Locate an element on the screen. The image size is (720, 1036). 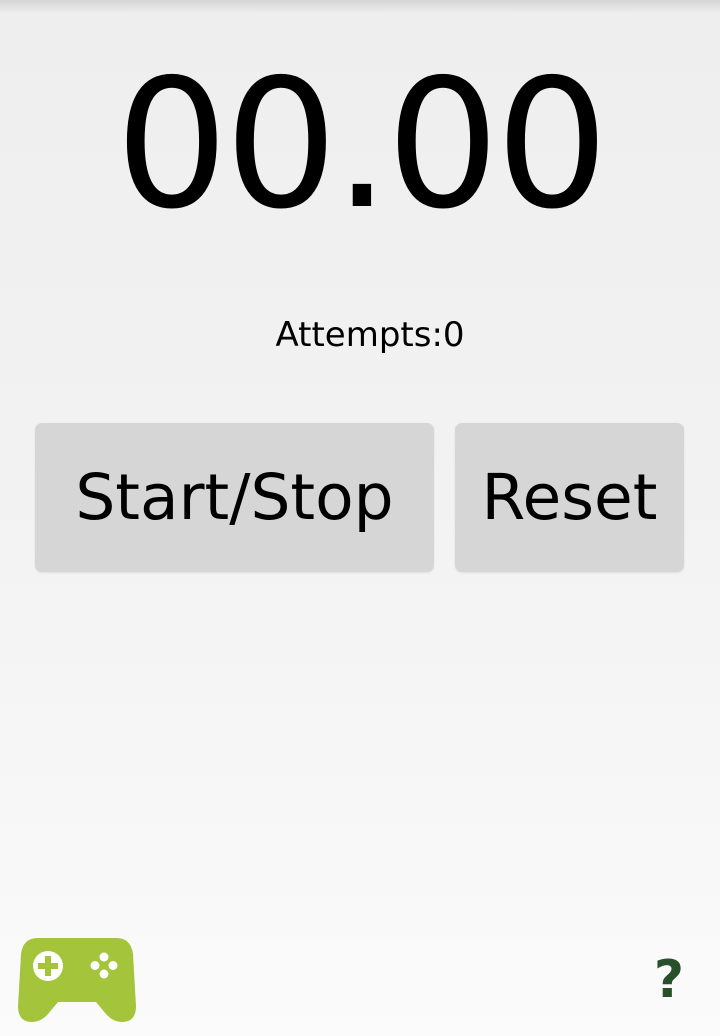
reset-label: Reset is located at coordinates (569, 497).